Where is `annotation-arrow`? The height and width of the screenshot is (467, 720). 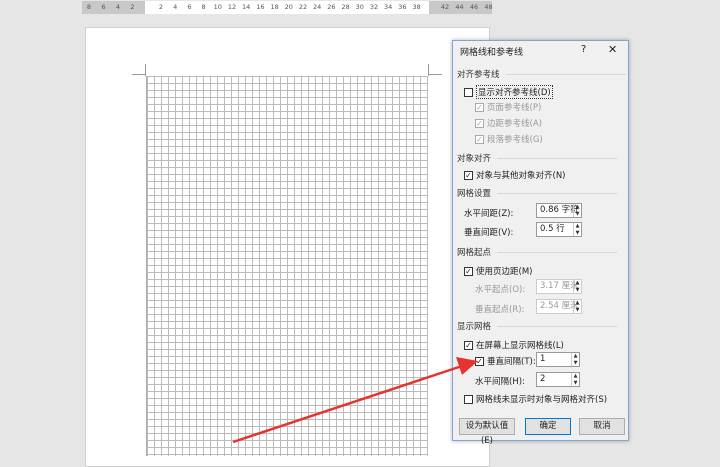 annotation-arrow is located at coordinates (355, 400).